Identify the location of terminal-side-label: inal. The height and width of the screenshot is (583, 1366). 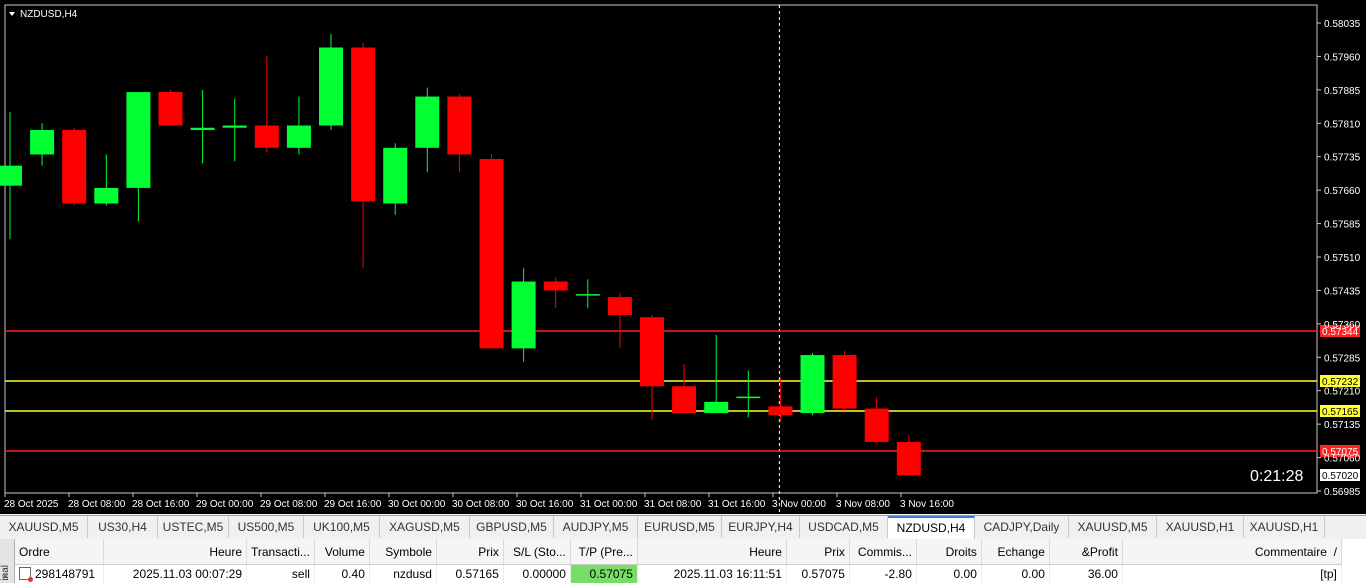
(5, 573).